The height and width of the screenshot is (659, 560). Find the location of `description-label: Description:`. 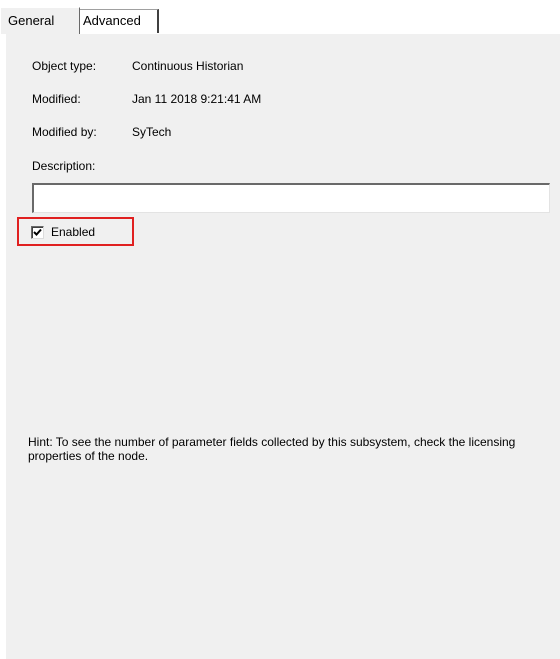

description-label: Description: is located at coordinates (64, 166).